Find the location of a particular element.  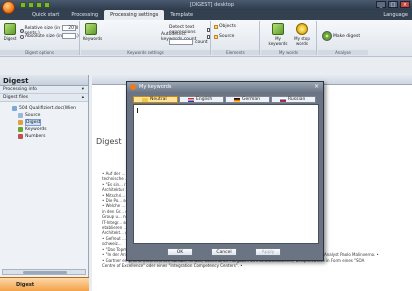

group-label: Digest options is located at coordinates (39, 52).